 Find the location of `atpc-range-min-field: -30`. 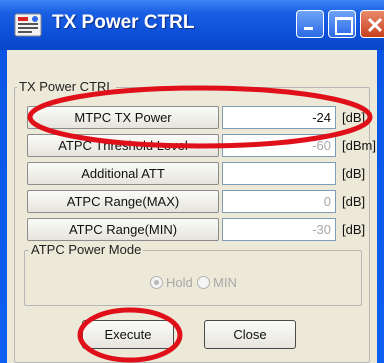

atpc-range-min-field: -30 is located at coordinates (279, 229).